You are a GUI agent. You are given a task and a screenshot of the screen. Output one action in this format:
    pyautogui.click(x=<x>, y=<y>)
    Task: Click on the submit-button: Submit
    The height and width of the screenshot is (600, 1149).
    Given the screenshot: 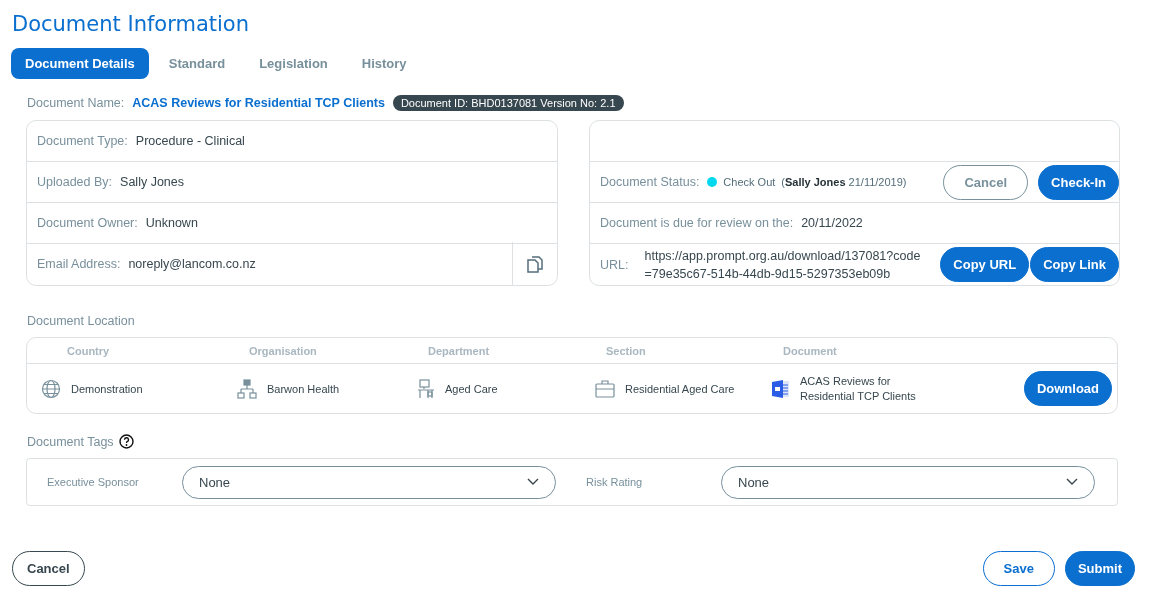 What is the action you would take?
    pyautogui.click(x=1099, y=568)
    